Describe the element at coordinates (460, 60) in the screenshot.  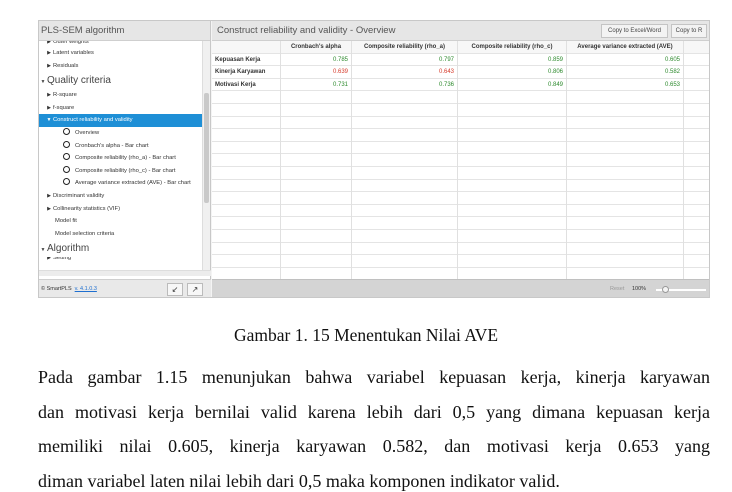
I see `table-row: Kepuasan Kerja 0.785 0.797 0.859 0.605` at that location.